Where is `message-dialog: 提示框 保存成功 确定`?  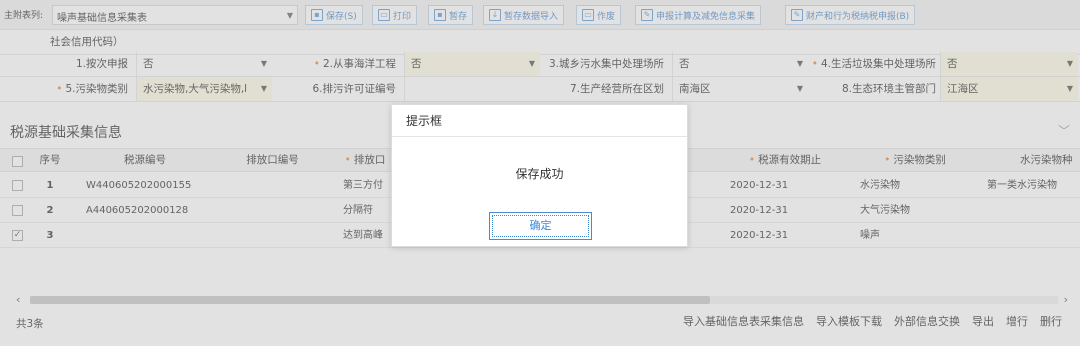 message-dialog: 提示框 保存成功 确定 is located at coordinates (539, 175).